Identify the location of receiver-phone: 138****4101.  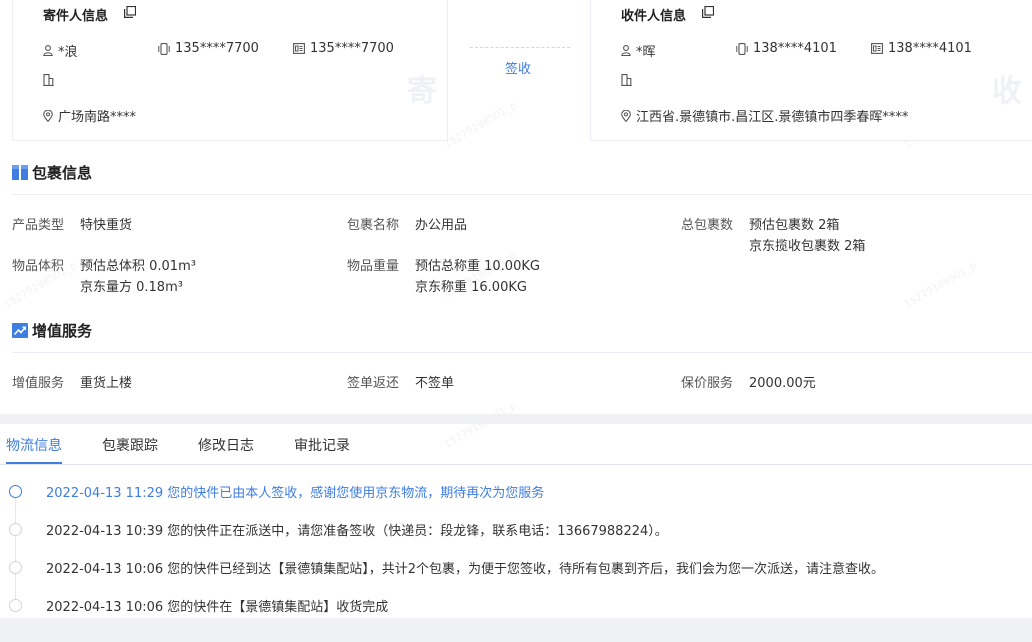
(930, 48).